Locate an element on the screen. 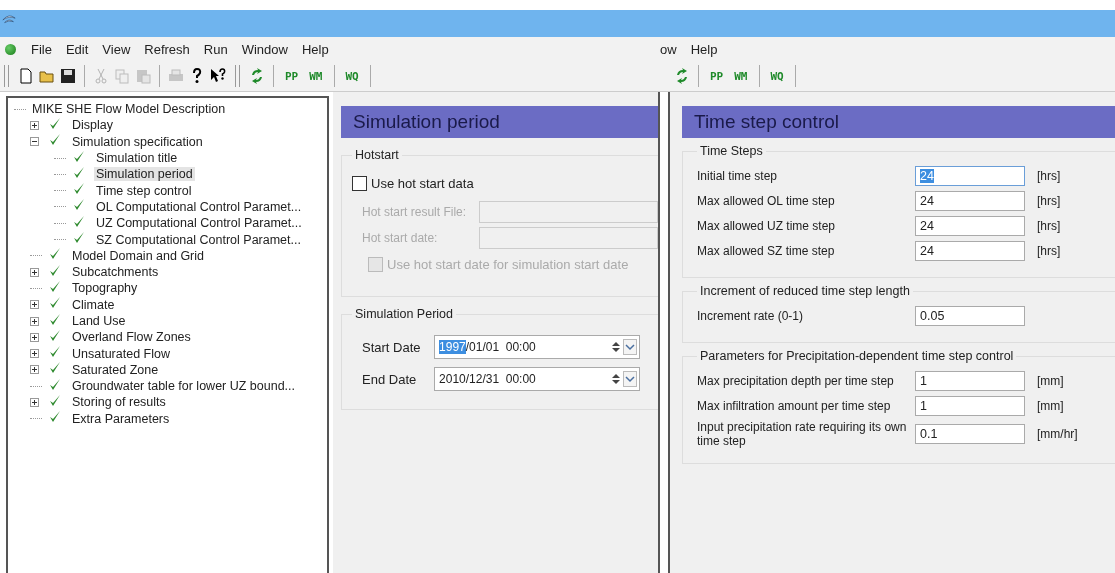  tree-item: Saturated Zone is located at coordinates (115, 369).